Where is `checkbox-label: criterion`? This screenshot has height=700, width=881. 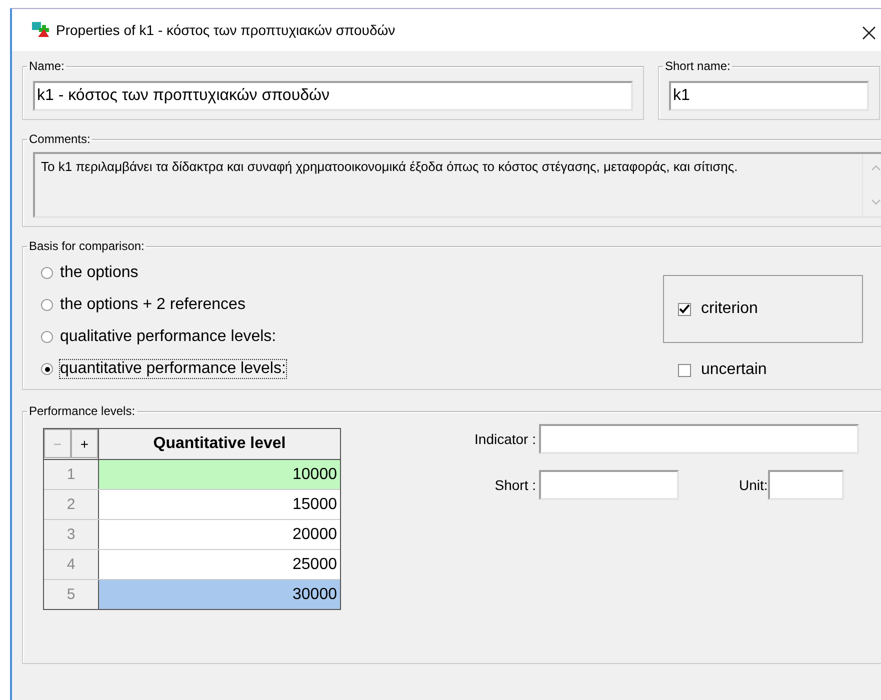 checkbox-label: criterion is located at coordinates (729, 309).